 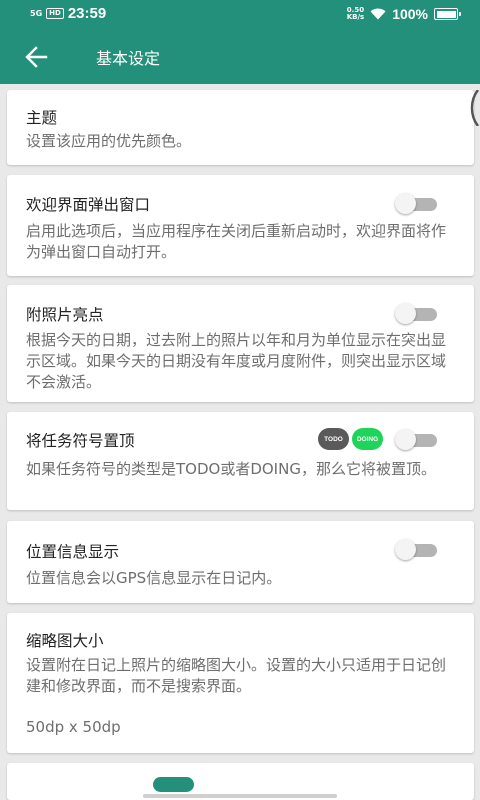 I want to click on toolbar: 基本设定, so click(x=240, y=57).